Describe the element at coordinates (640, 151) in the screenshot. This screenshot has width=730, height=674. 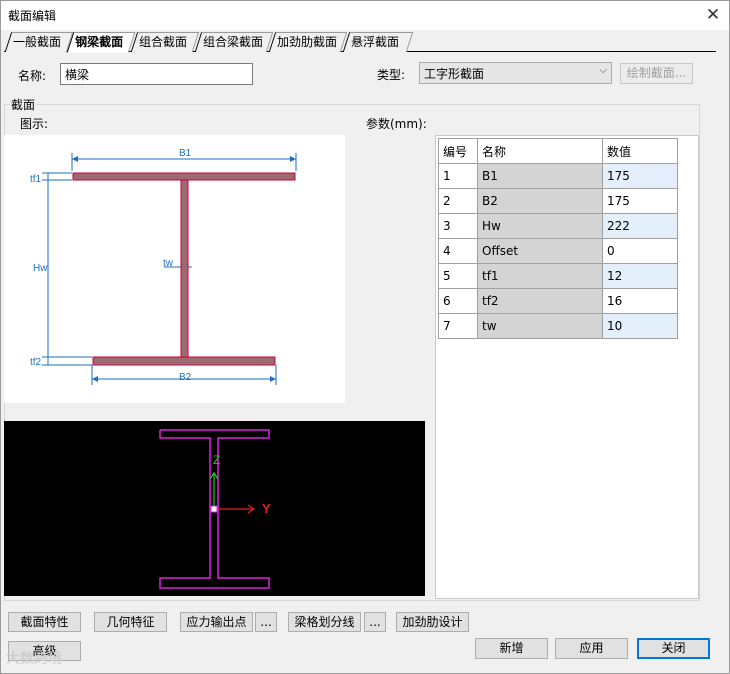
I see `header-value: 数值` at that location.